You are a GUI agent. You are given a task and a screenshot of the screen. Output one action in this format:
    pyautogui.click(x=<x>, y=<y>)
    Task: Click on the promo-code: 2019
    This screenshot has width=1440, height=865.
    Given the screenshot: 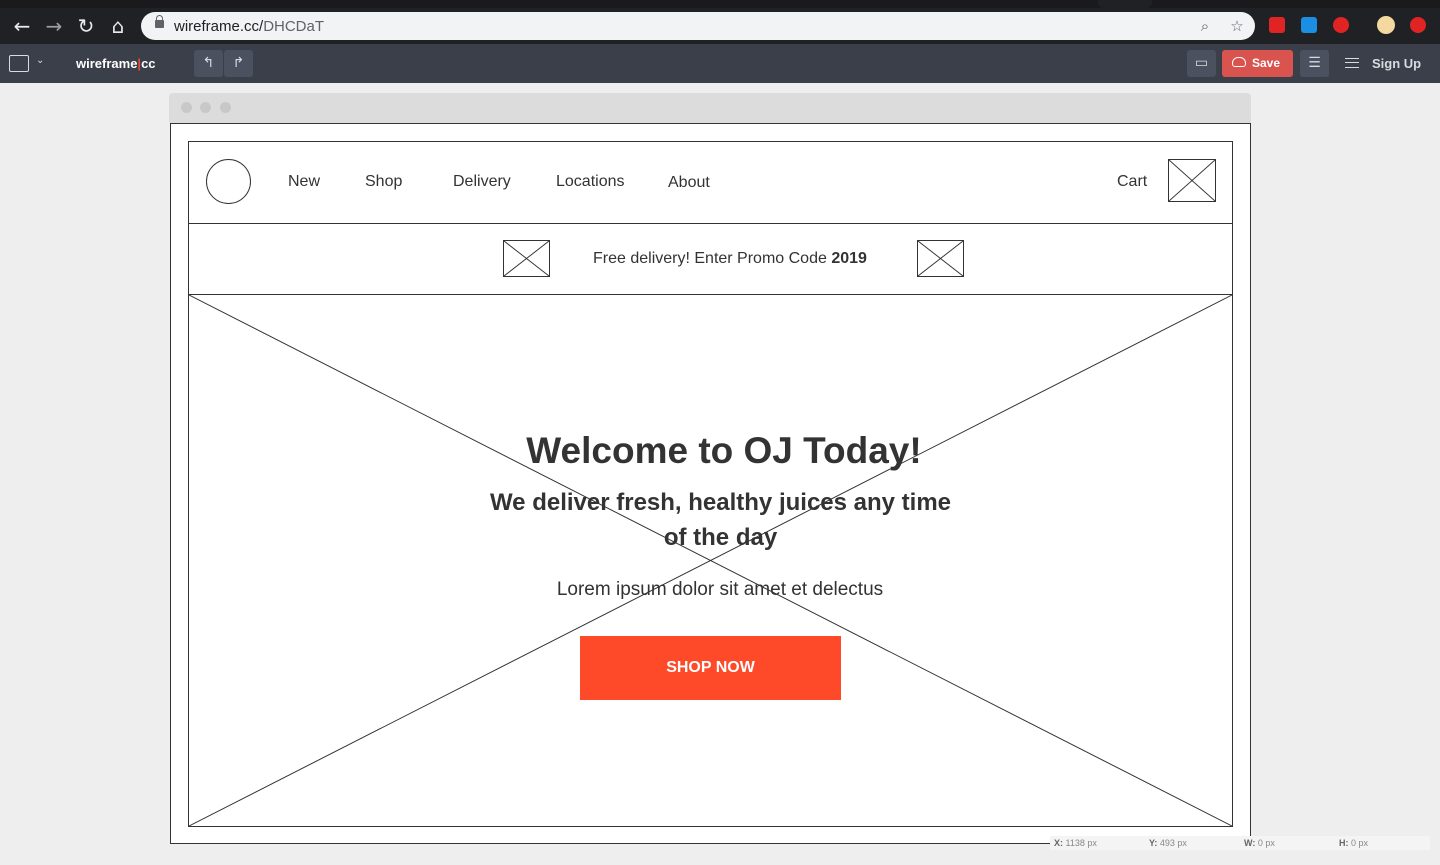 What is the action you would take?
    pyautogui.click(x=849, y=258)
    